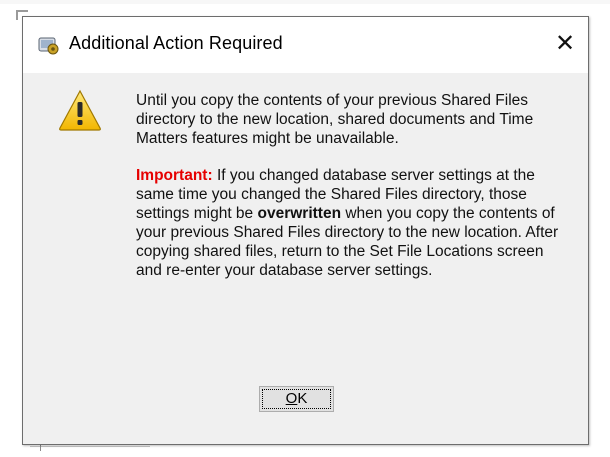  What do you see at coordinates (302, 398) in the screenshot?
I see `ok-label-rest: K` at bounding box center [302, 398].